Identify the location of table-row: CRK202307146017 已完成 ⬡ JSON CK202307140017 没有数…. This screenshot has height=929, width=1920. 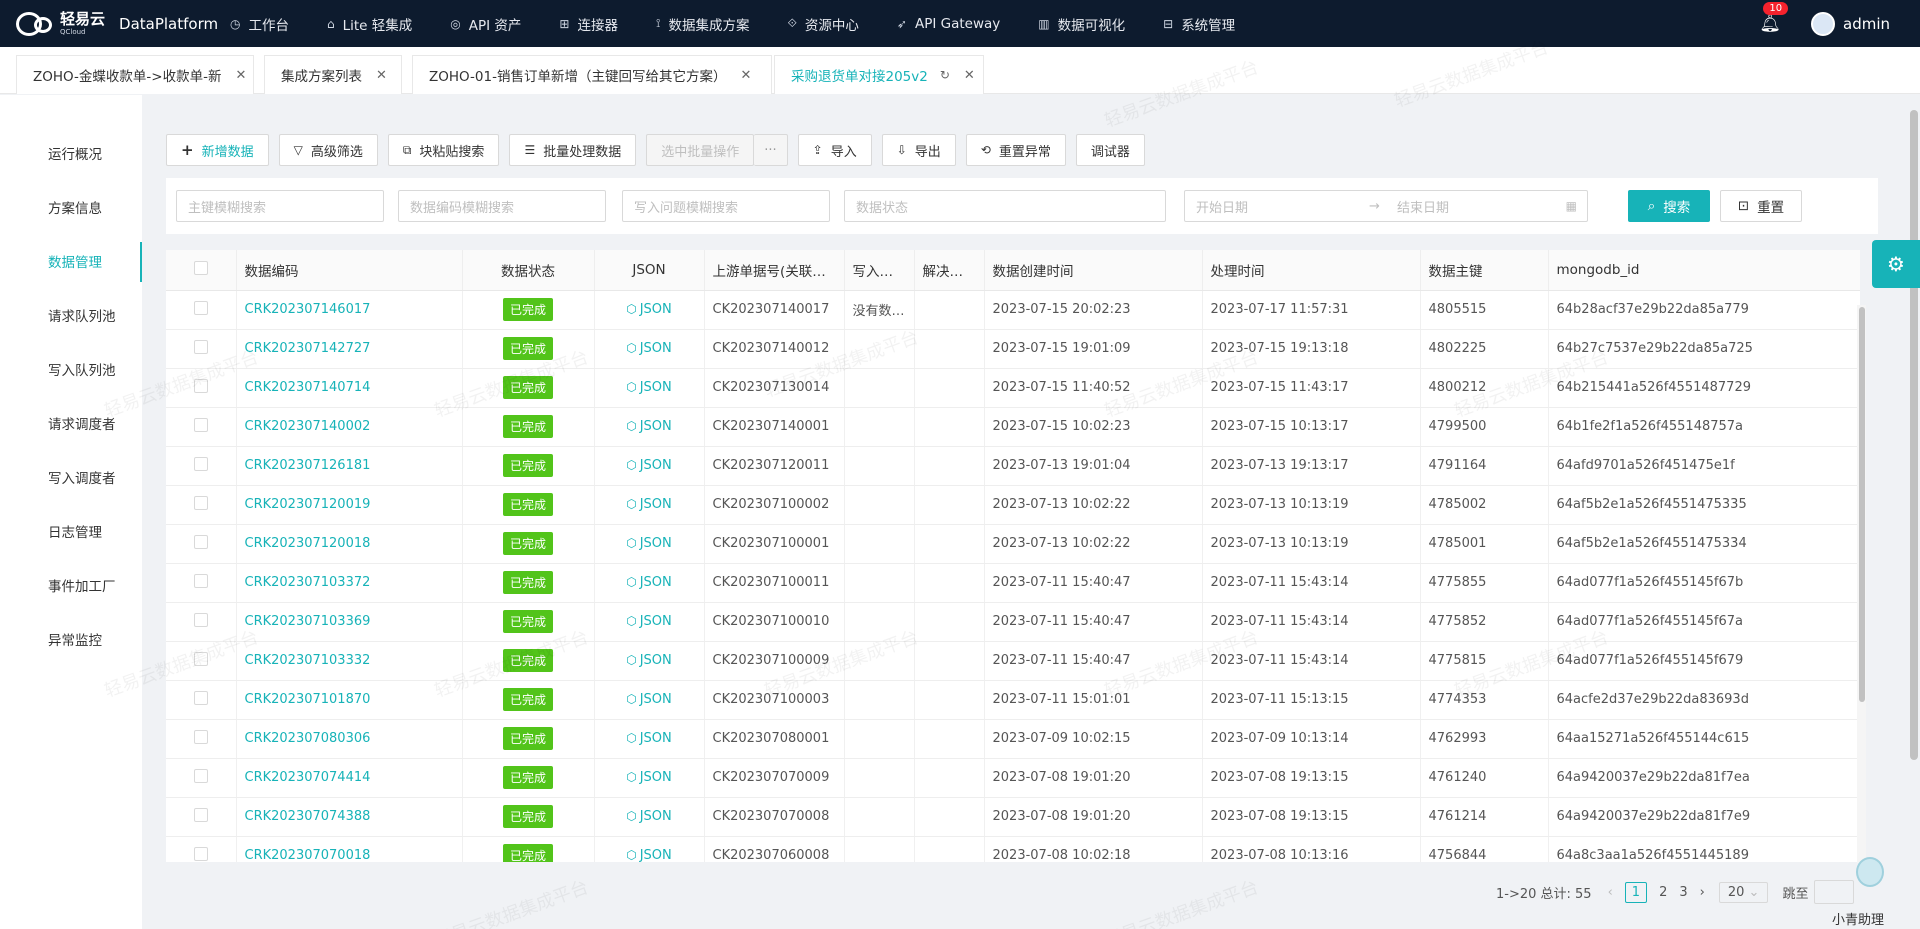
(1013, 310).